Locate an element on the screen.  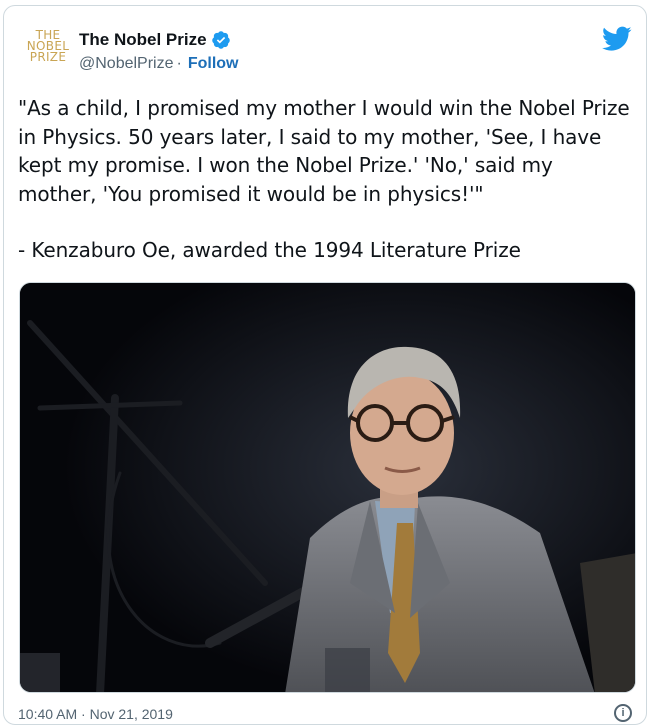
name-row: The Nobel Prize is located at coordinates (158, 40).